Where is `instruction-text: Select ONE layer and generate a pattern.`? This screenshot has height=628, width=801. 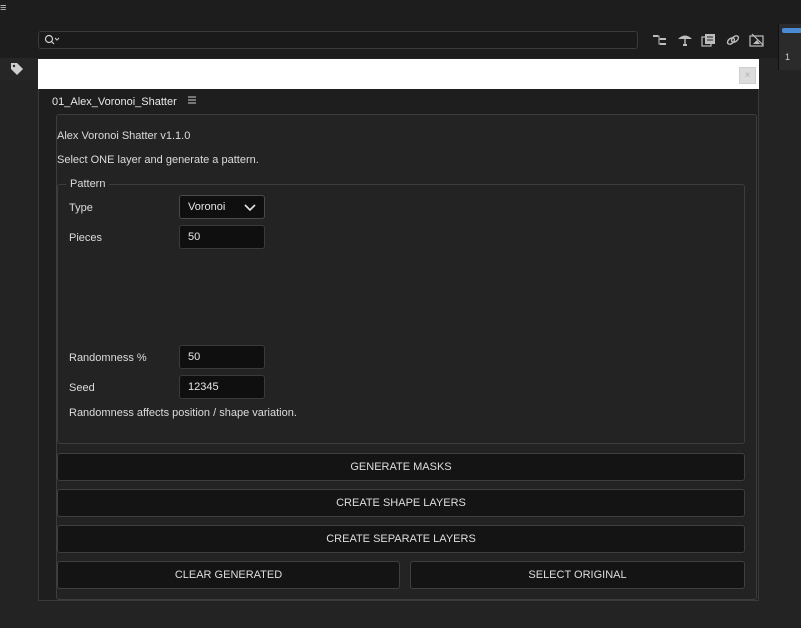 instruction-text: Select ONE layer and generate a pattern. is located at coordinates (158, 160).